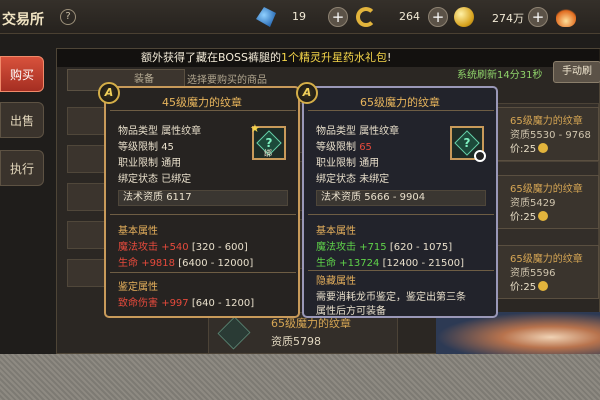 The height and width of the screenshot is (400, 600). I want to click on hidden-attr-text: 属性后方可装备, so click(351, 311).